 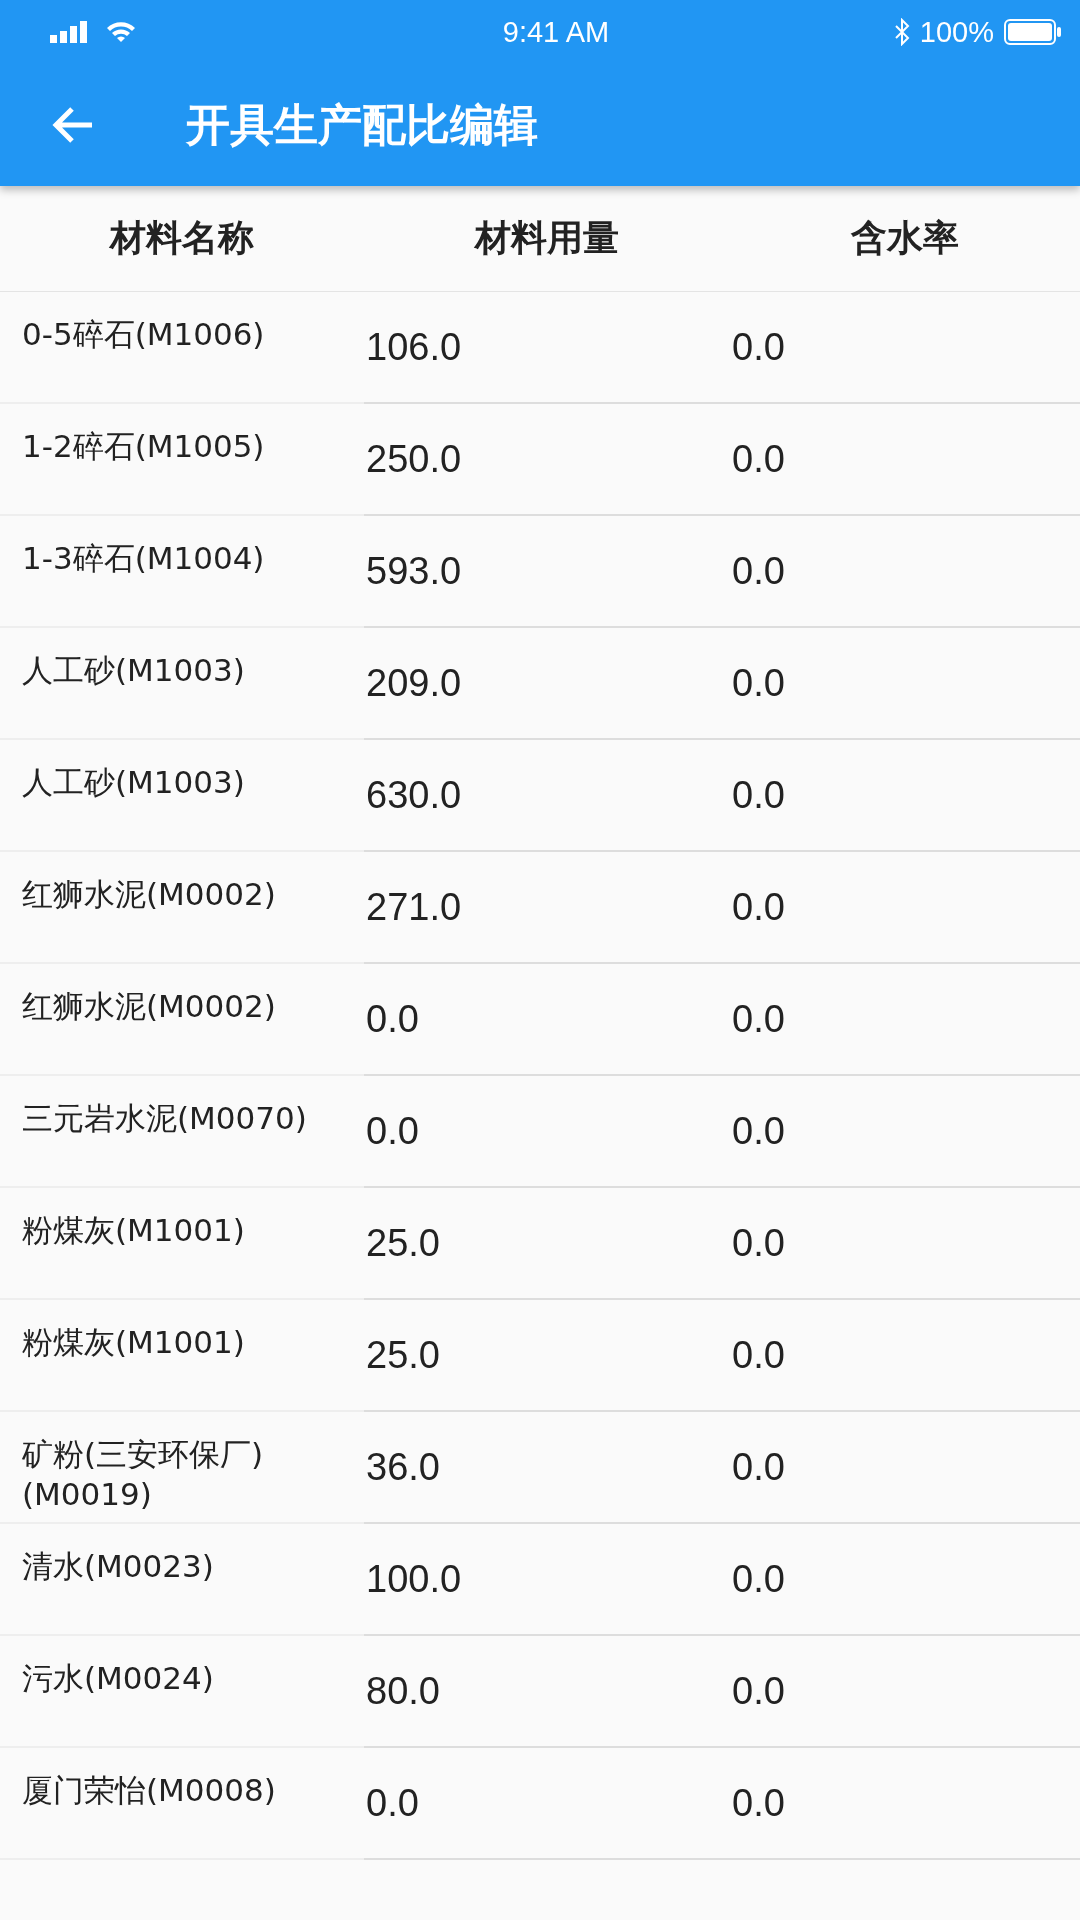 What do you see at coordinates (72, 125) in the screenshot?
I see `back-arrow-icon` at bounding box center [72, 125].